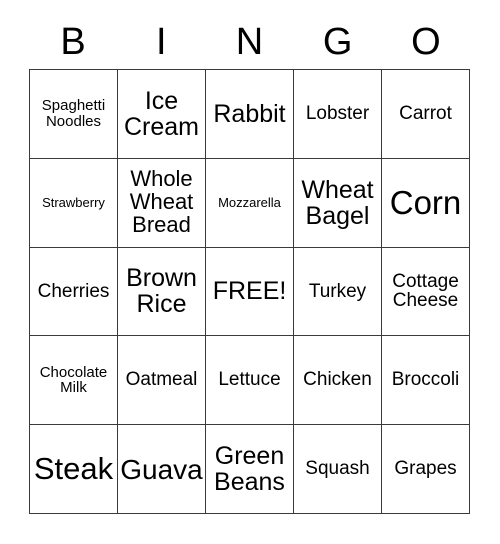 The width and height of the screenshot is (500, 544). I want to click on bingo-header-letter-i: I, so click(161, 41).